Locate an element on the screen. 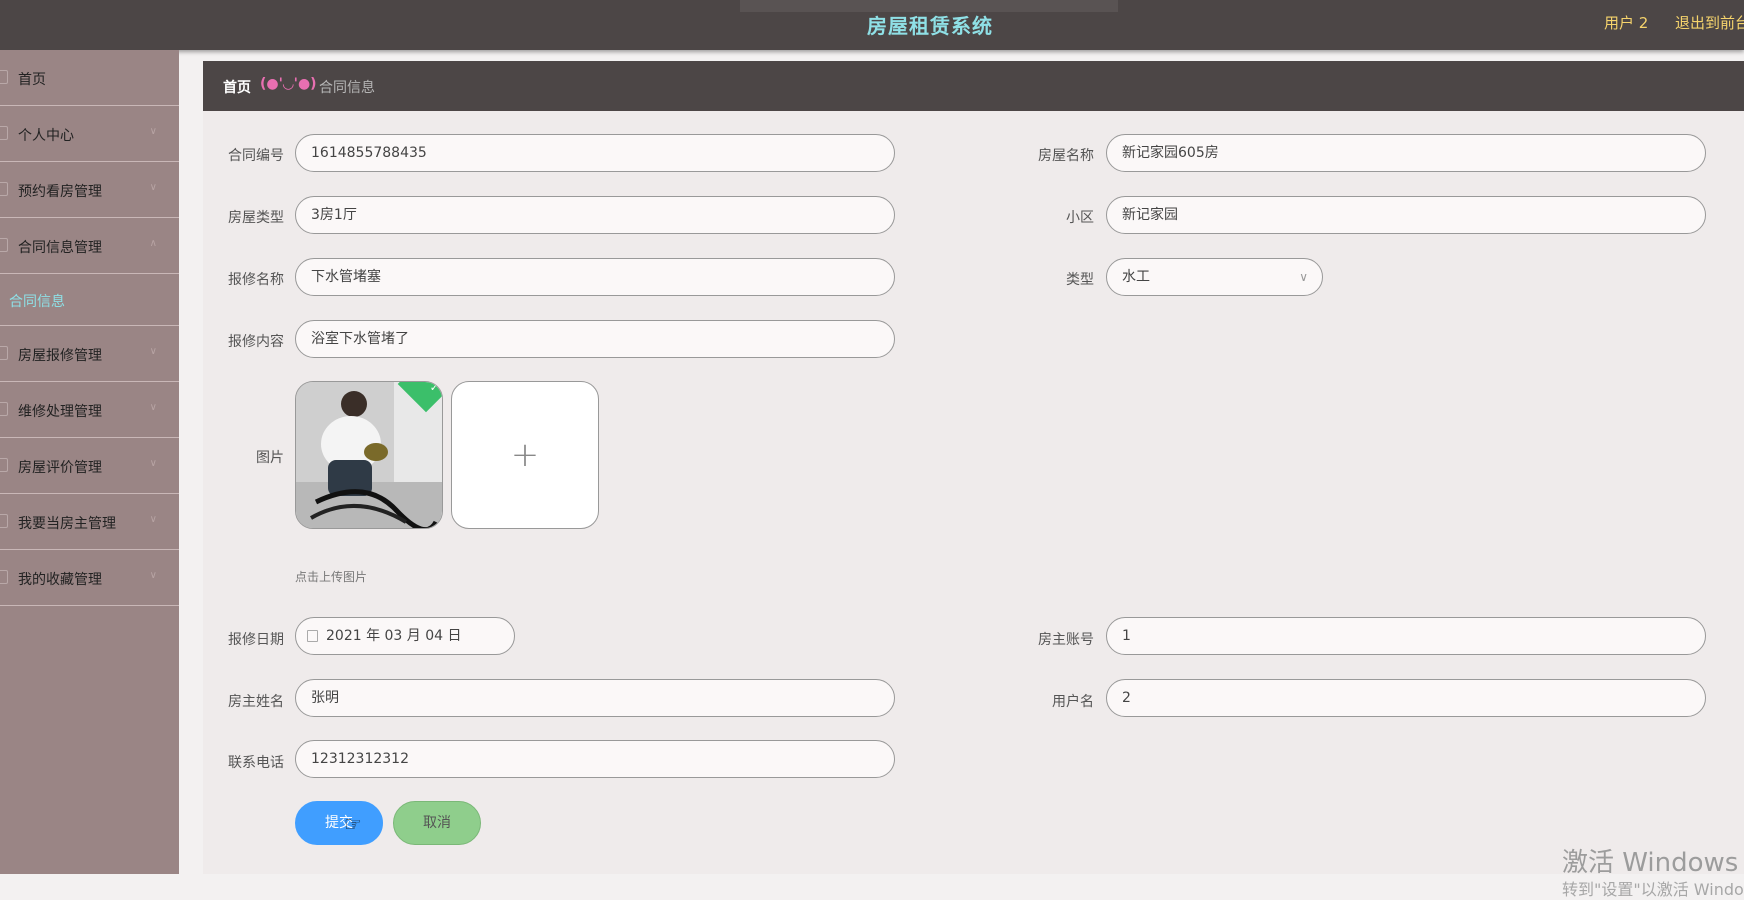 Image resolution: width=1744 pixels, height=900 pixels. house-name-label: 房屋名称 is located at coordinates (1066, 156).